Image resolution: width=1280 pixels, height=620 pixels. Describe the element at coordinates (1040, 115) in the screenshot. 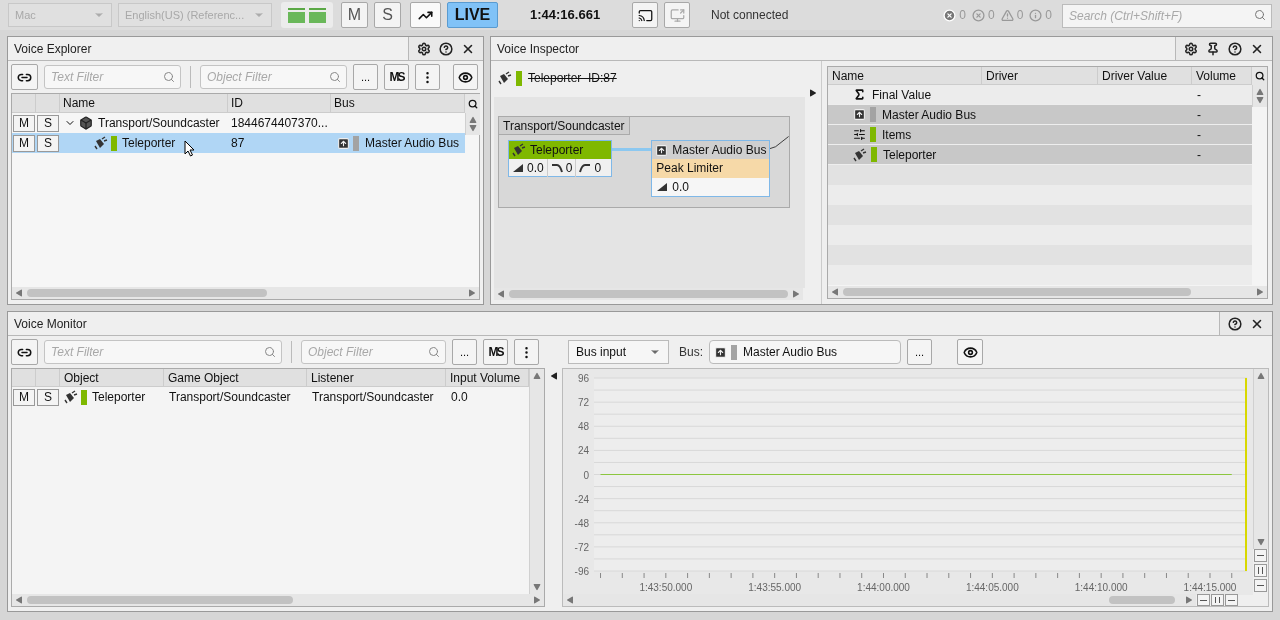

I see `inspector-row: Master Audio Bus -` at that location.